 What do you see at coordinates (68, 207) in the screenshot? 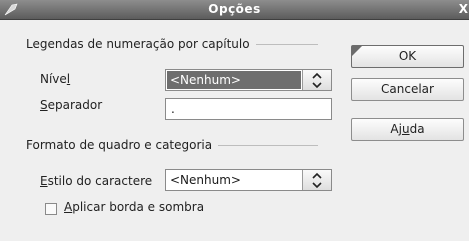
I see `apply-border-mnemonic: A` at bounding box center [68, 207].